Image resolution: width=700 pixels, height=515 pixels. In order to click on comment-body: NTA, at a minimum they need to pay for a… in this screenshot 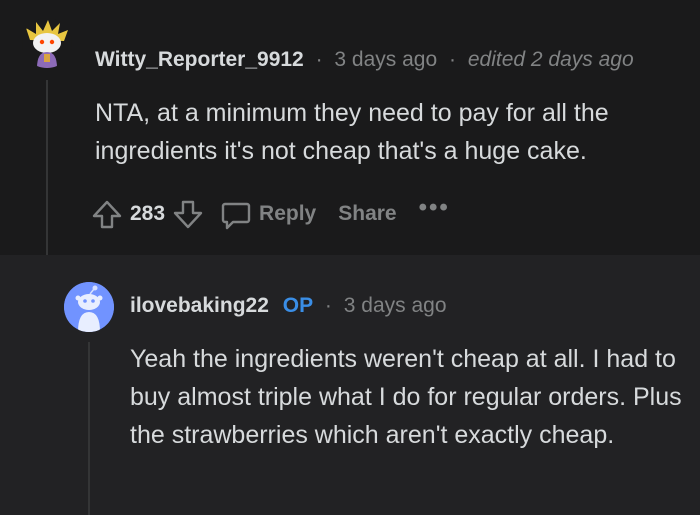, I will do `click(352, 132)`.